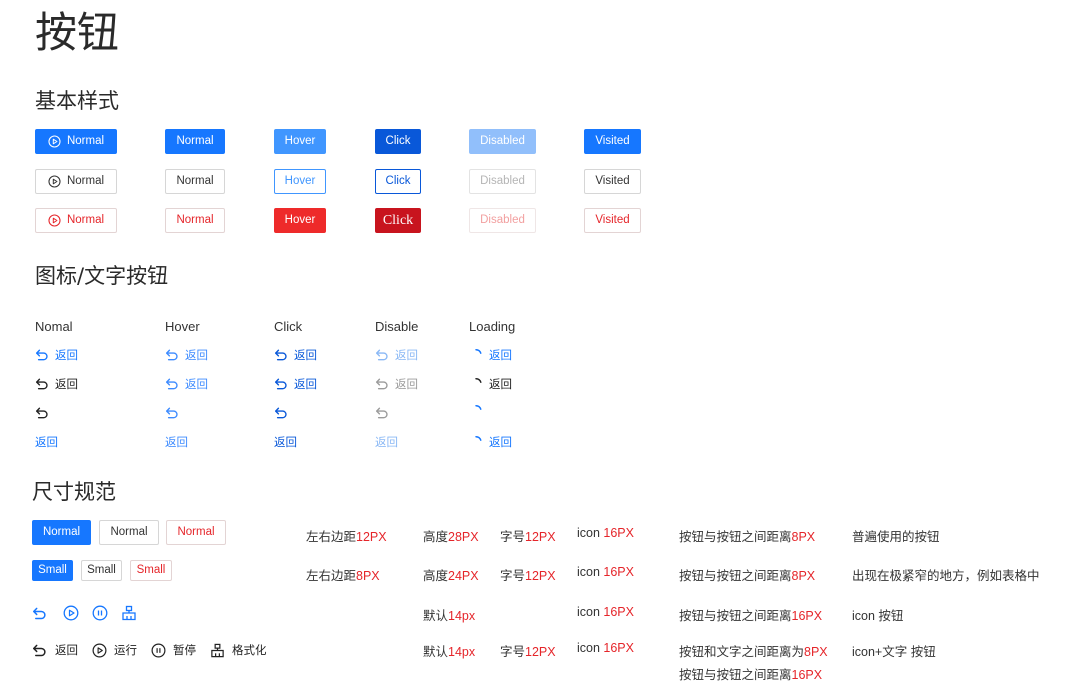  What do you see at coordinates (100, 613) in the screenshot?
I see `pause-circle-icon` at bounding box center [100, 613].